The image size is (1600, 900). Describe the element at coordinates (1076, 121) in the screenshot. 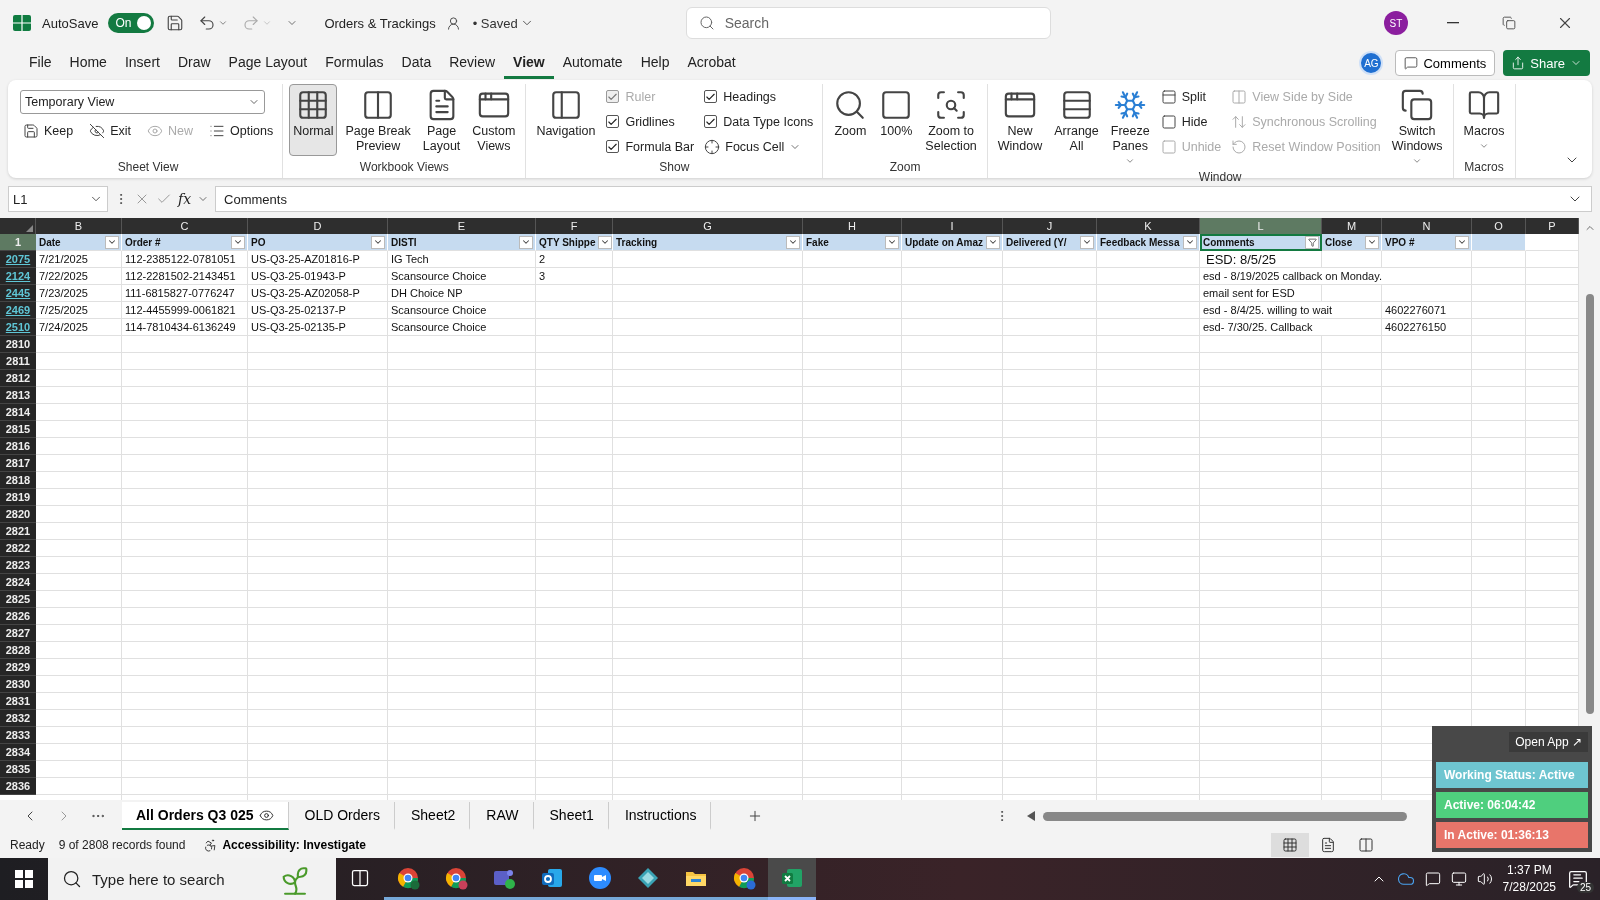

I see `ribbon-button: Arrange All` at that location.